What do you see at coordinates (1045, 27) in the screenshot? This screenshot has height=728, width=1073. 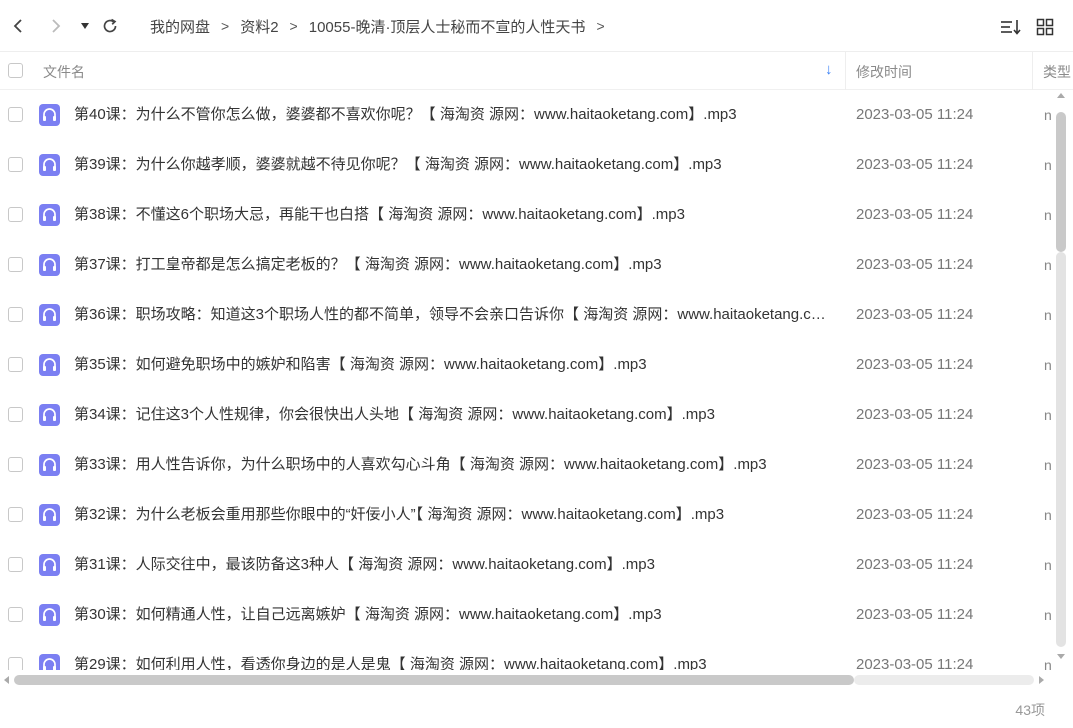 I see `grid-view-icon` at bounding box center [1045, 27].